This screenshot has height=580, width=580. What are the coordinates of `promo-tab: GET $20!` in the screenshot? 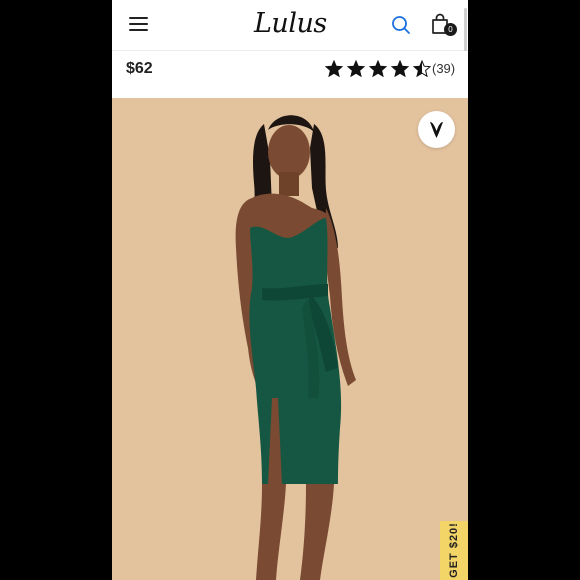 It's located at (454, 550).